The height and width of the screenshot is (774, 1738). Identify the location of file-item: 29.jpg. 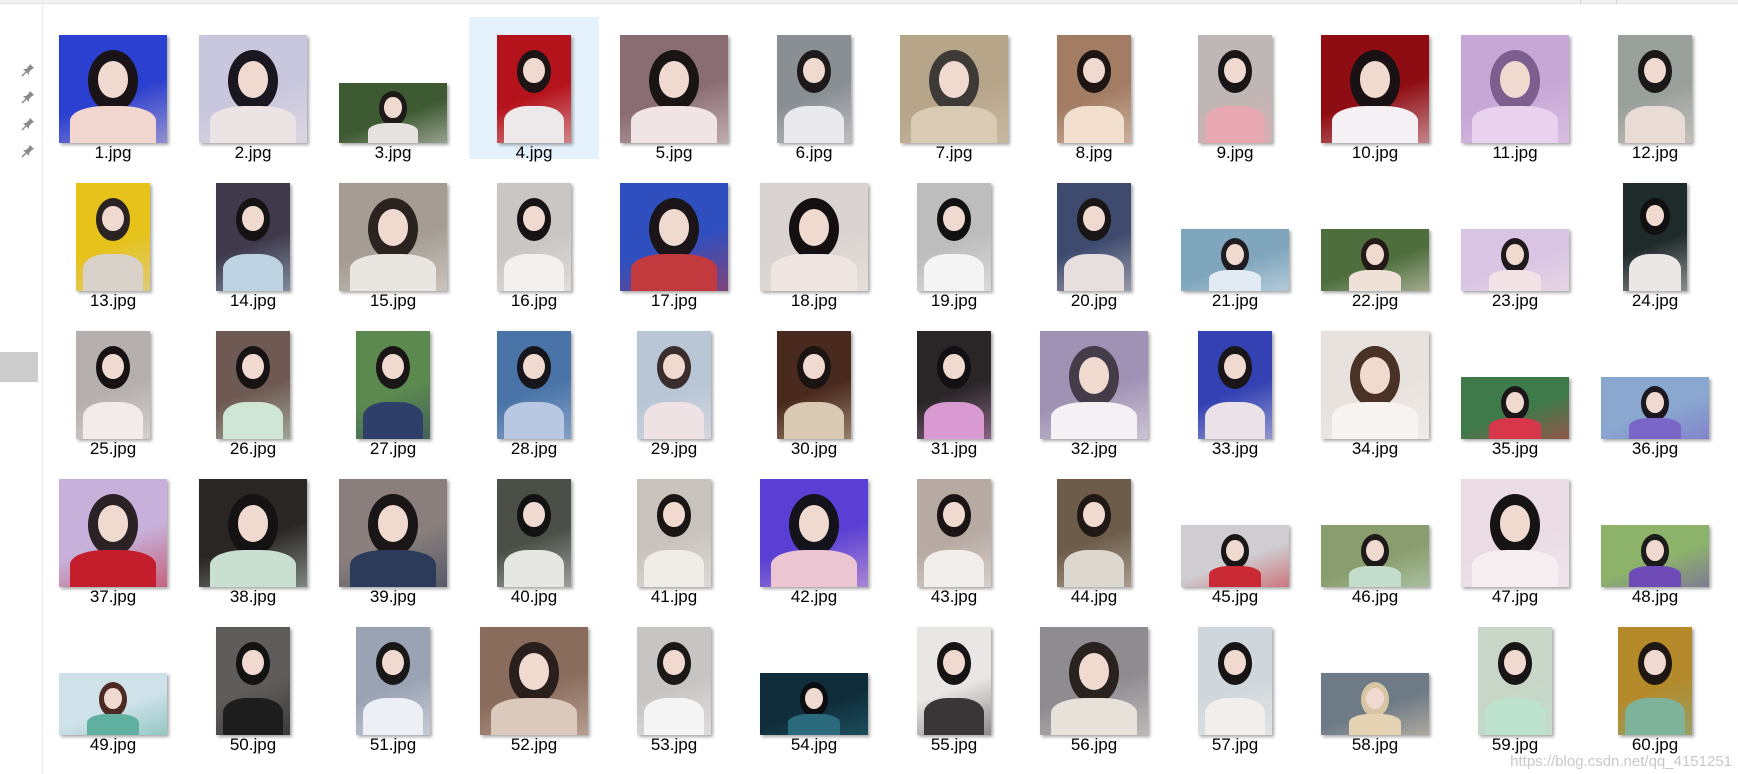
(674, 385).